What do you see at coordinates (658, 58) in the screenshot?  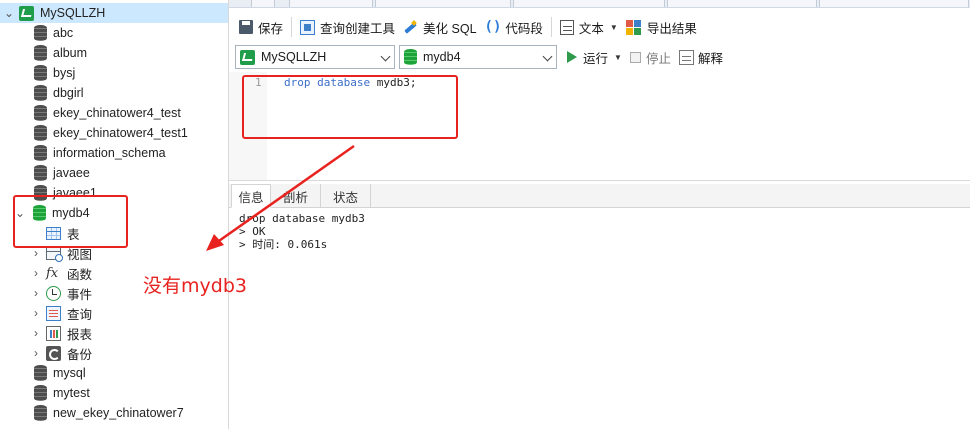 I see `stop-label: 停止` at bounding box center [658, 58].